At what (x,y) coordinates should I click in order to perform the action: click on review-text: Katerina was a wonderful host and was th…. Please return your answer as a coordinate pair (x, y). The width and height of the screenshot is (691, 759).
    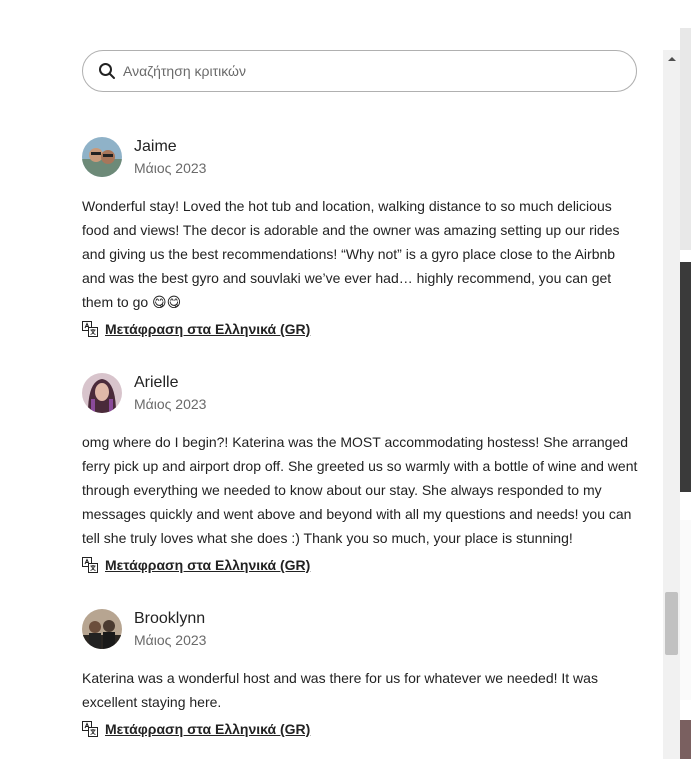
    Looking at the image, I should click on (340, 690).